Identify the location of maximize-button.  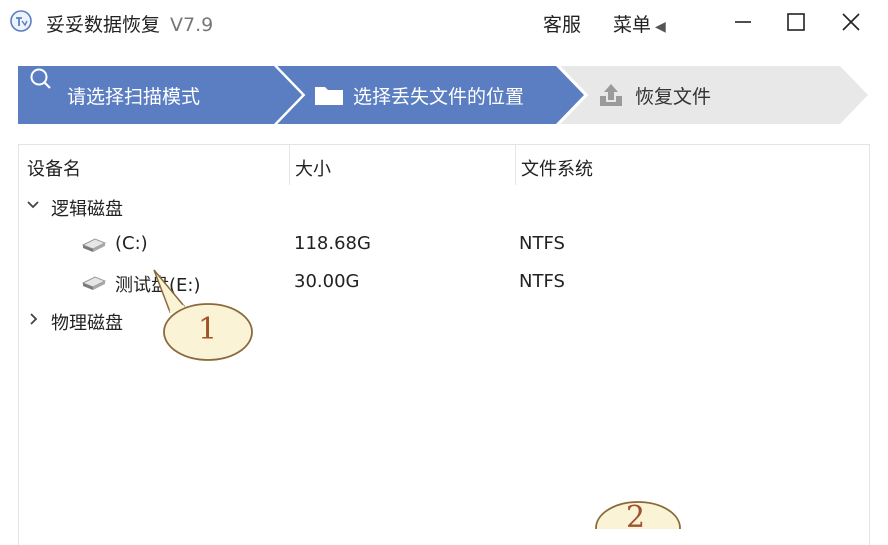
(796, 22).